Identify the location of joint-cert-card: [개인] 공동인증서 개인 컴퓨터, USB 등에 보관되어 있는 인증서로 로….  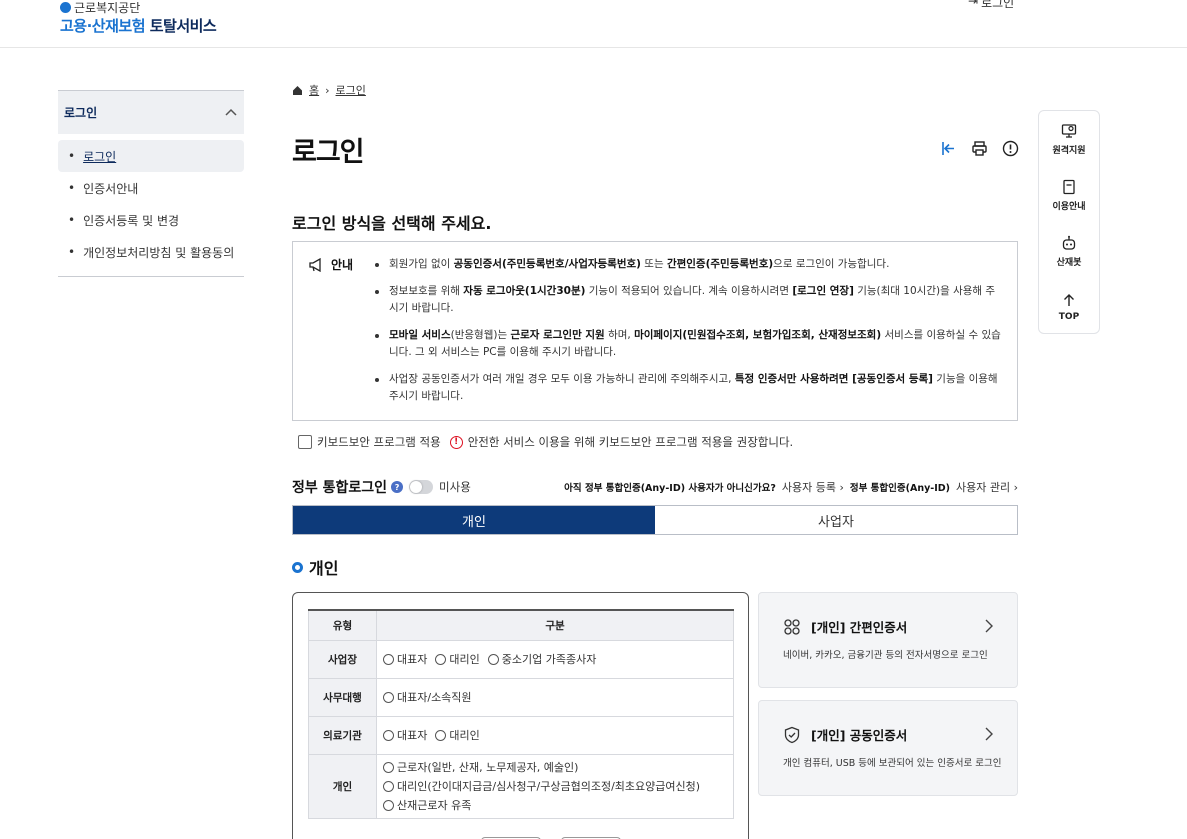
(888, 748).